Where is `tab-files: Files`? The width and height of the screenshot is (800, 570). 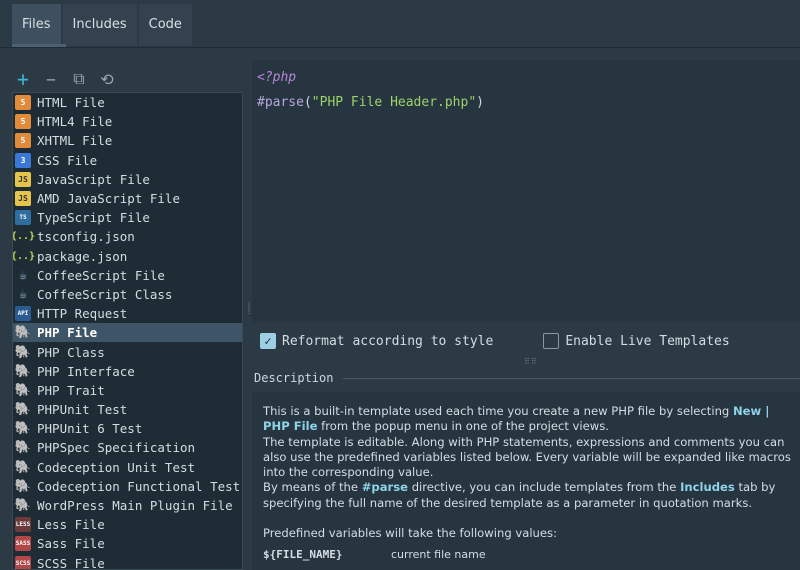
tab-files: Files is located at coordinates (36, 25).